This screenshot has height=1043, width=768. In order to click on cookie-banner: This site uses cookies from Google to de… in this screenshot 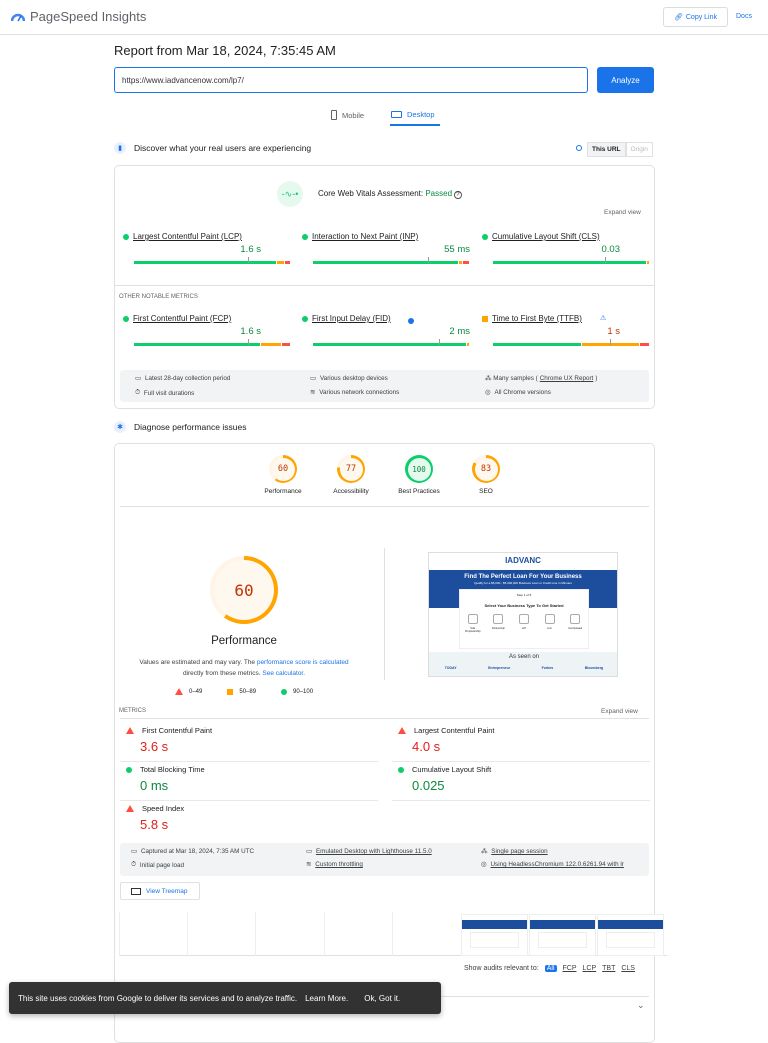, I will do `click(225, 998)`.